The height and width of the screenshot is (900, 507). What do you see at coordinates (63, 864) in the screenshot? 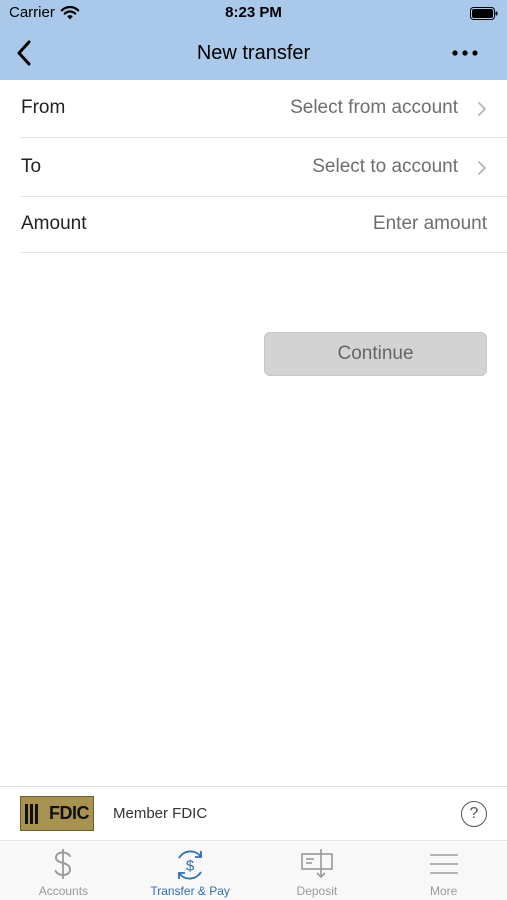
I see `dollar-icon` at bounding box center [63, 864].